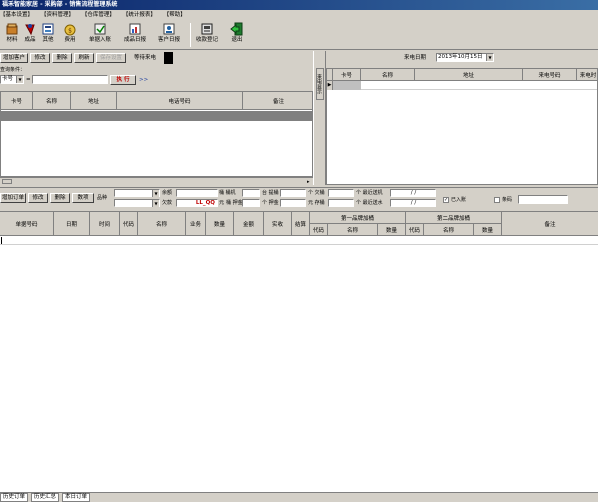  Describe the element at coordinates (543, 199) in the screenshot. I see `barcode-input` at that location.